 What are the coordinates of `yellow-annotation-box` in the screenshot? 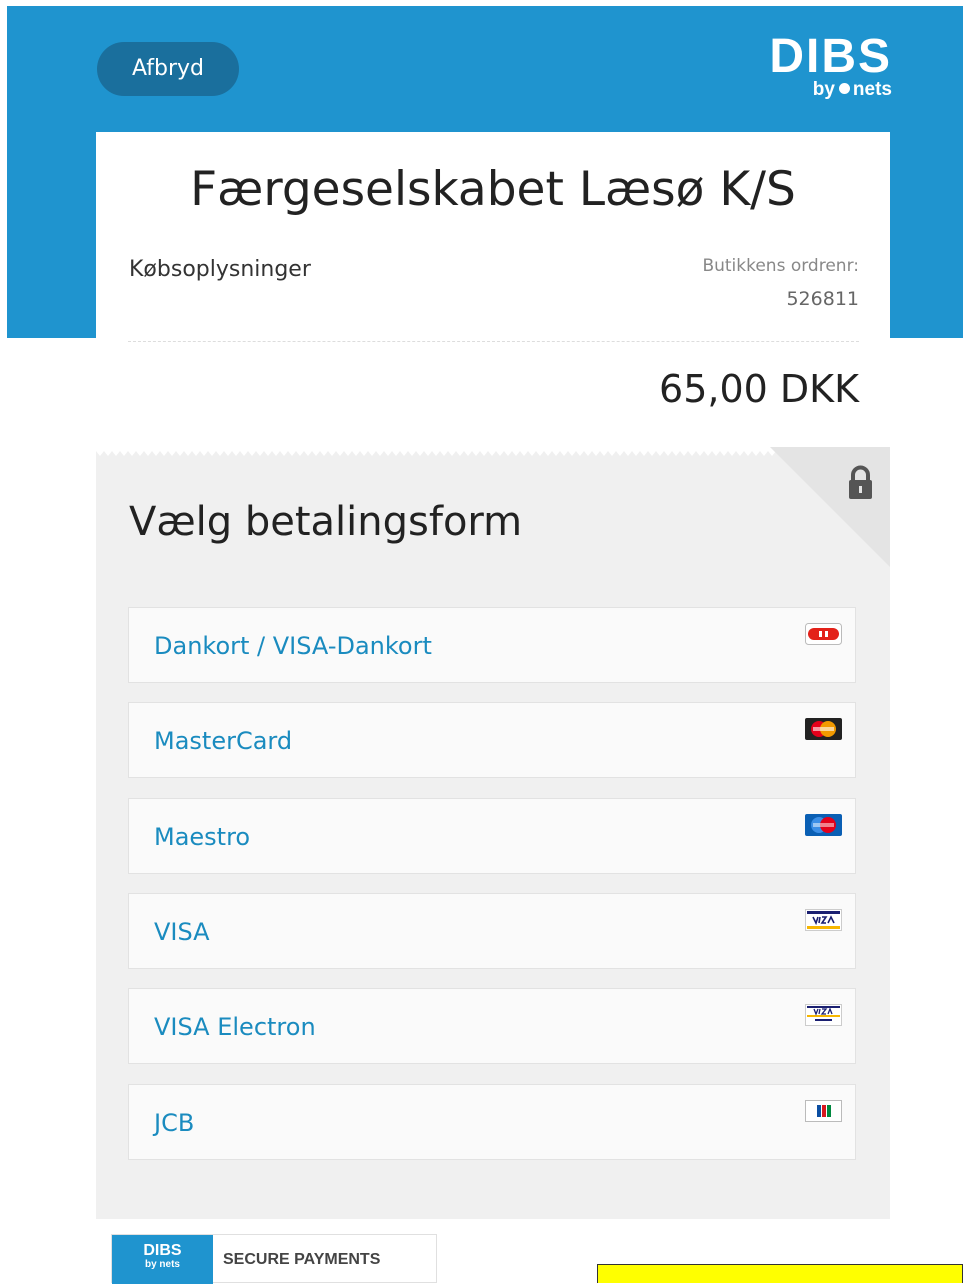 It's located at (780, 1273).